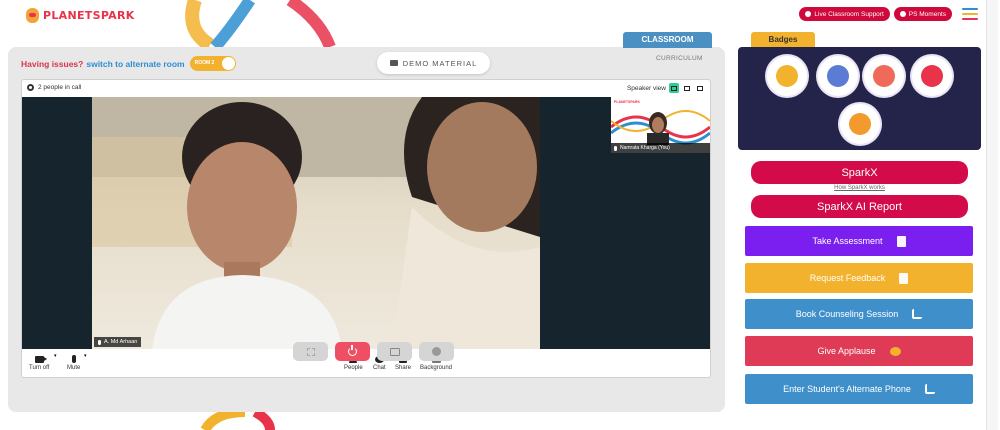  I want to click on camera-toggle-button: Turn off, so click(39, 362).